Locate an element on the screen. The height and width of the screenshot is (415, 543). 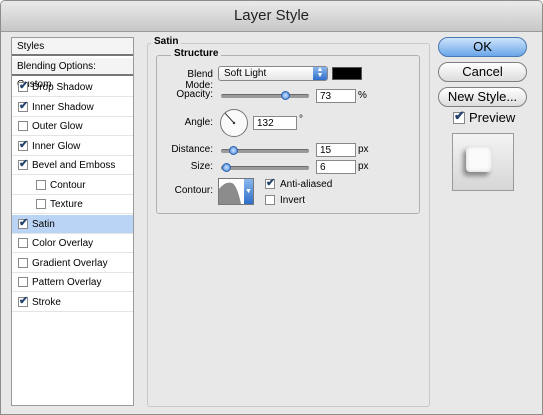
contour-picker: ▼ is located at coordinates (236, 191).